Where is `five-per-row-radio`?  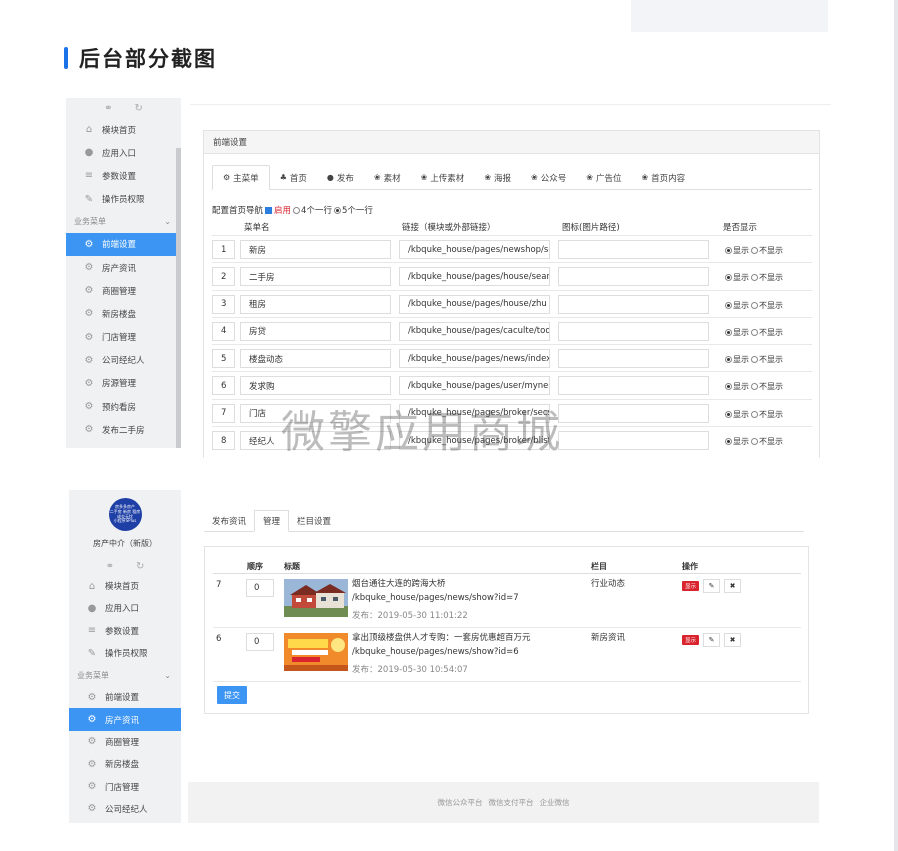 five-per-row-radio is located at coordinates (337, 210).